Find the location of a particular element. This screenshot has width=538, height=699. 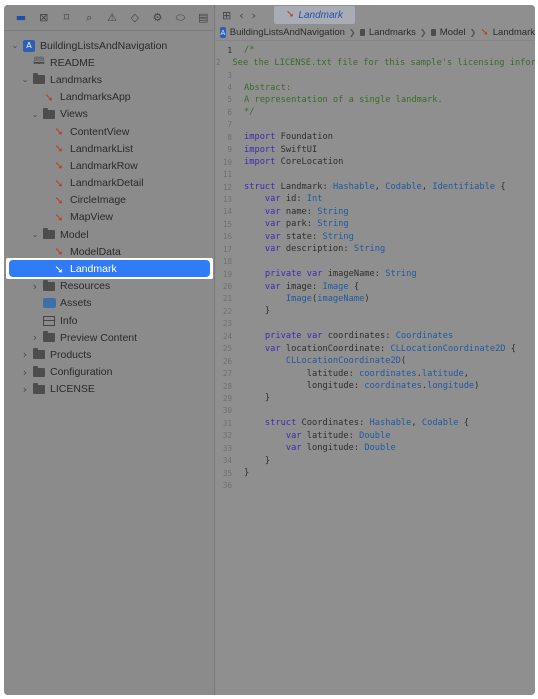

tree-item-license: › LICENSE is located at coordinates (109, 389).